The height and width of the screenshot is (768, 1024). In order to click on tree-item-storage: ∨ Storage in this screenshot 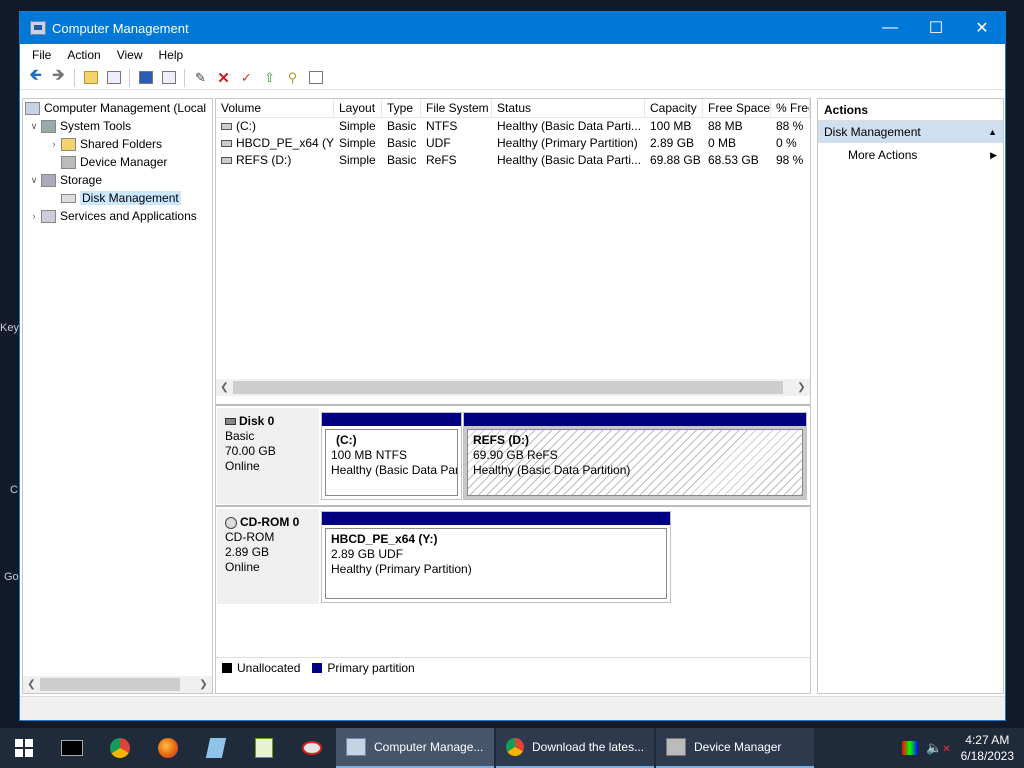, I will do `click(117, 180)`.